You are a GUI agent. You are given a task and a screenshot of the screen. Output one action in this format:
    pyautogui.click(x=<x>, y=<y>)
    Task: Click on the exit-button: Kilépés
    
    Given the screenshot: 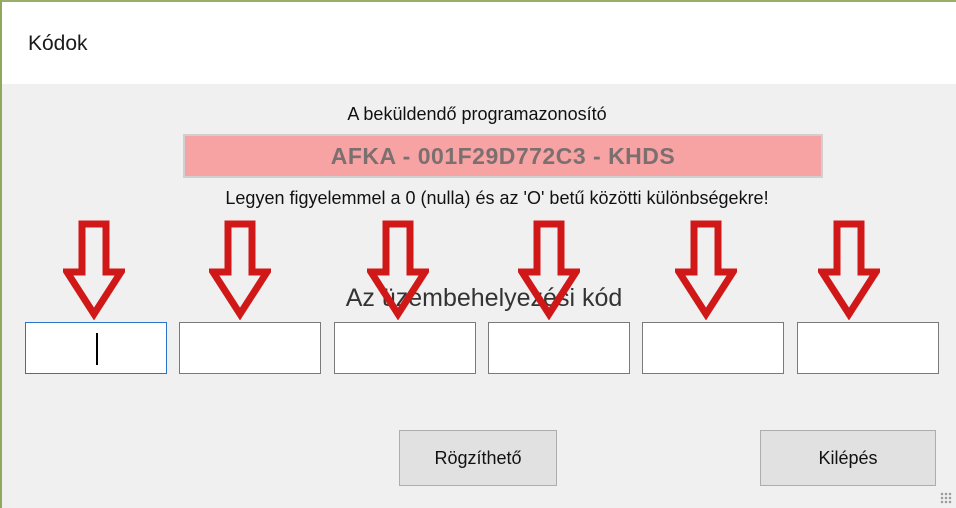 What is the action you would take?
    pyautogui.click(x=848, y=458)
    